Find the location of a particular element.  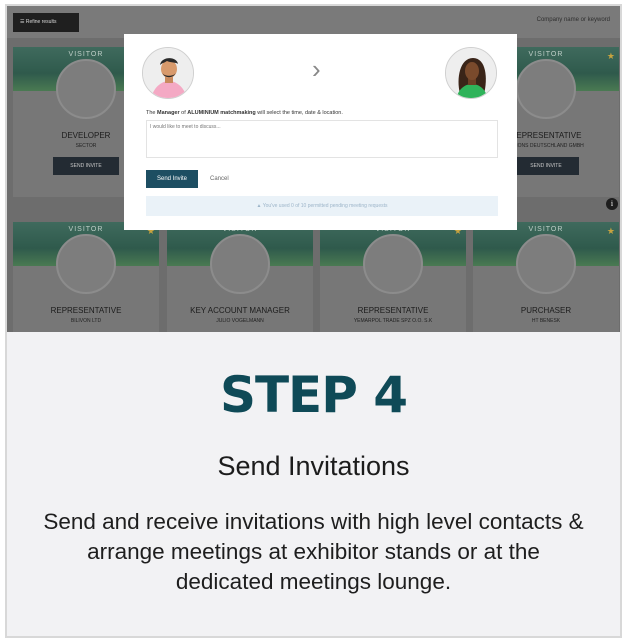

role-label: PURCHASER is located at coordinates (546, 310).